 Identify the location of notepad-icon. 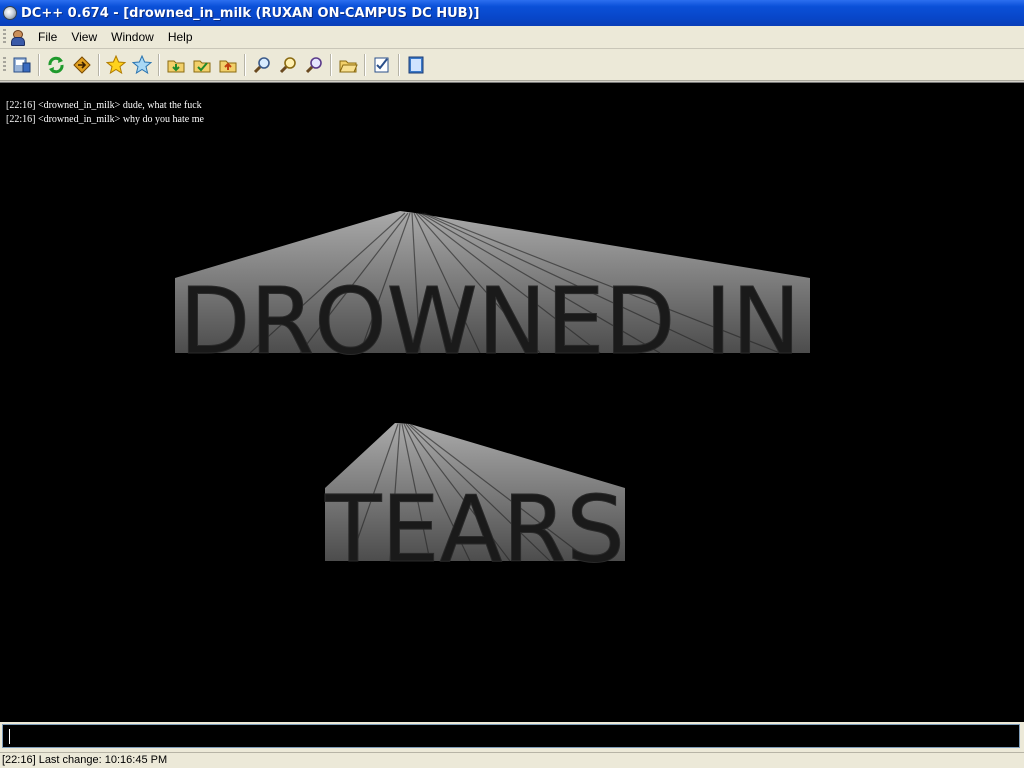
(416, 64).